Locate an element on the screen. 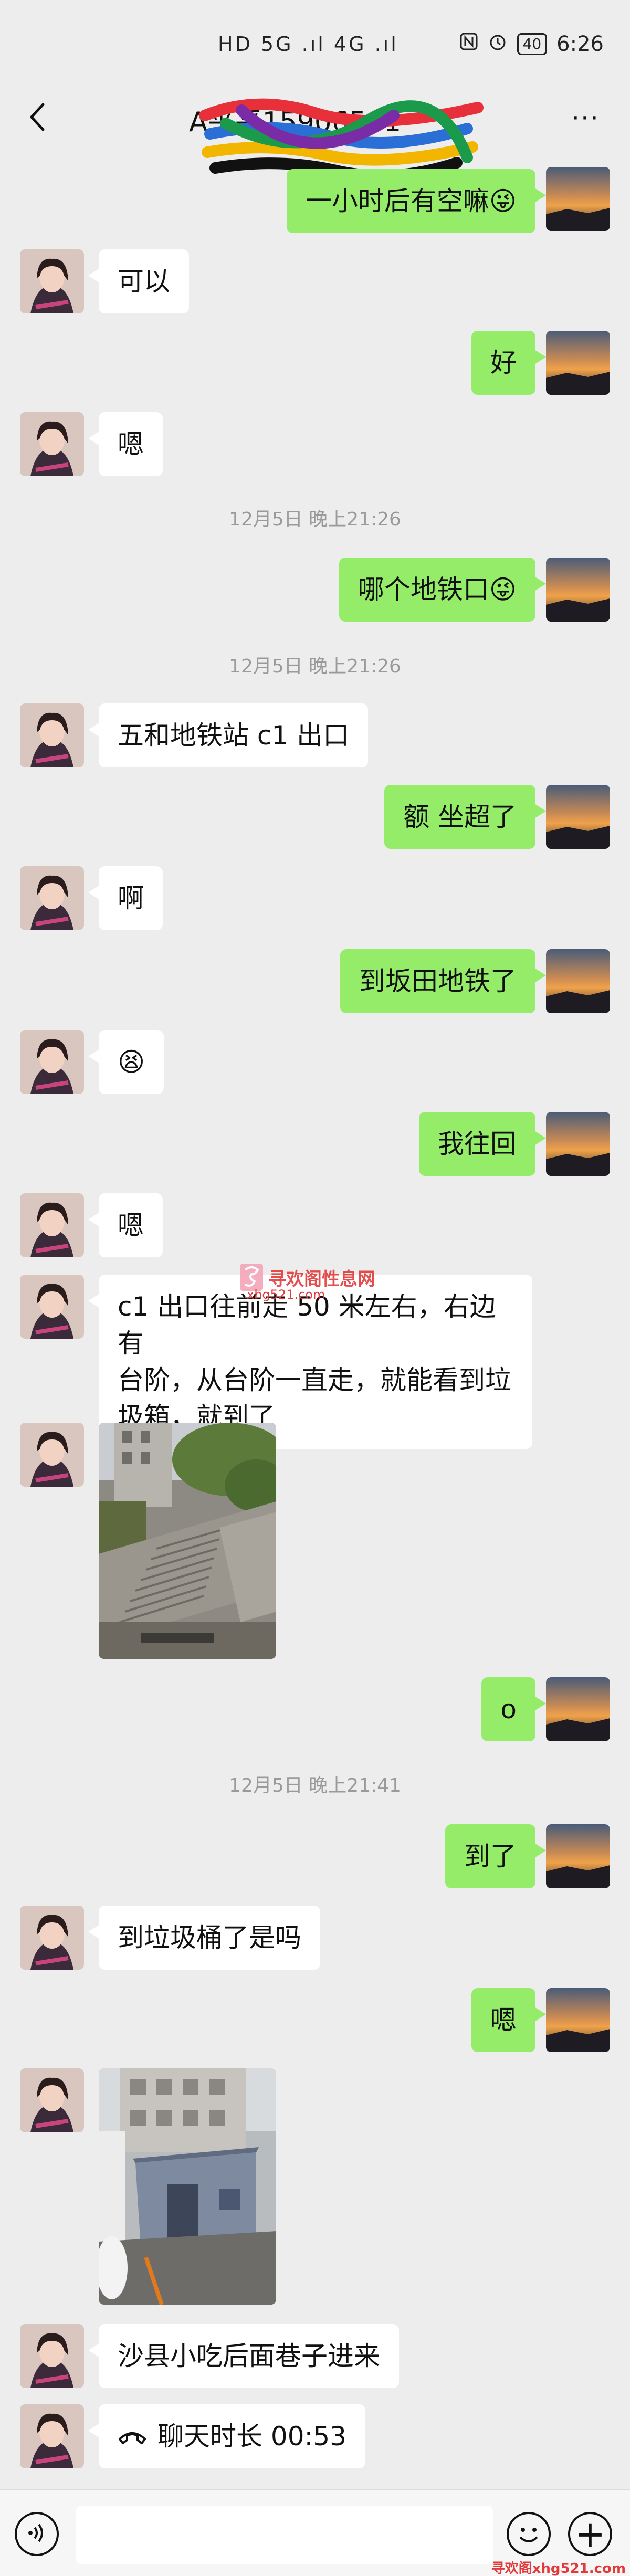  phone-icon is located at coordinates (132, 2436).